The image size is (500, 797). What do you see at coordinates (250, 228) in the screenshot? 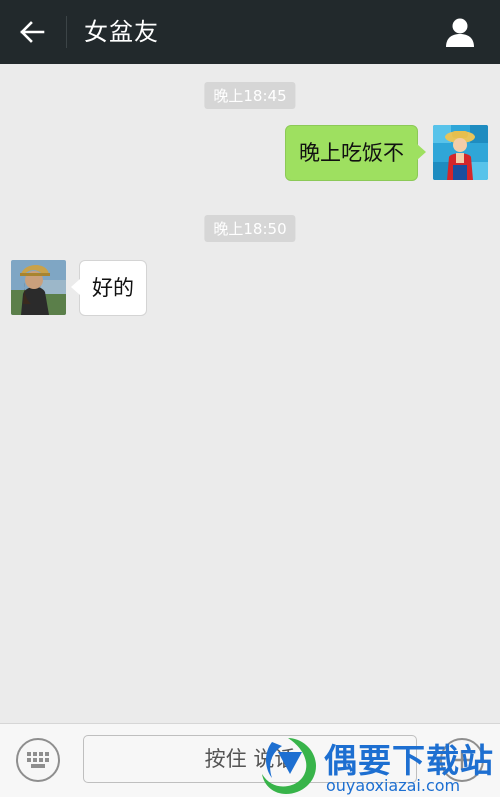
I see `timestamp: 晚上18:50` at bounding box center [250, 228].